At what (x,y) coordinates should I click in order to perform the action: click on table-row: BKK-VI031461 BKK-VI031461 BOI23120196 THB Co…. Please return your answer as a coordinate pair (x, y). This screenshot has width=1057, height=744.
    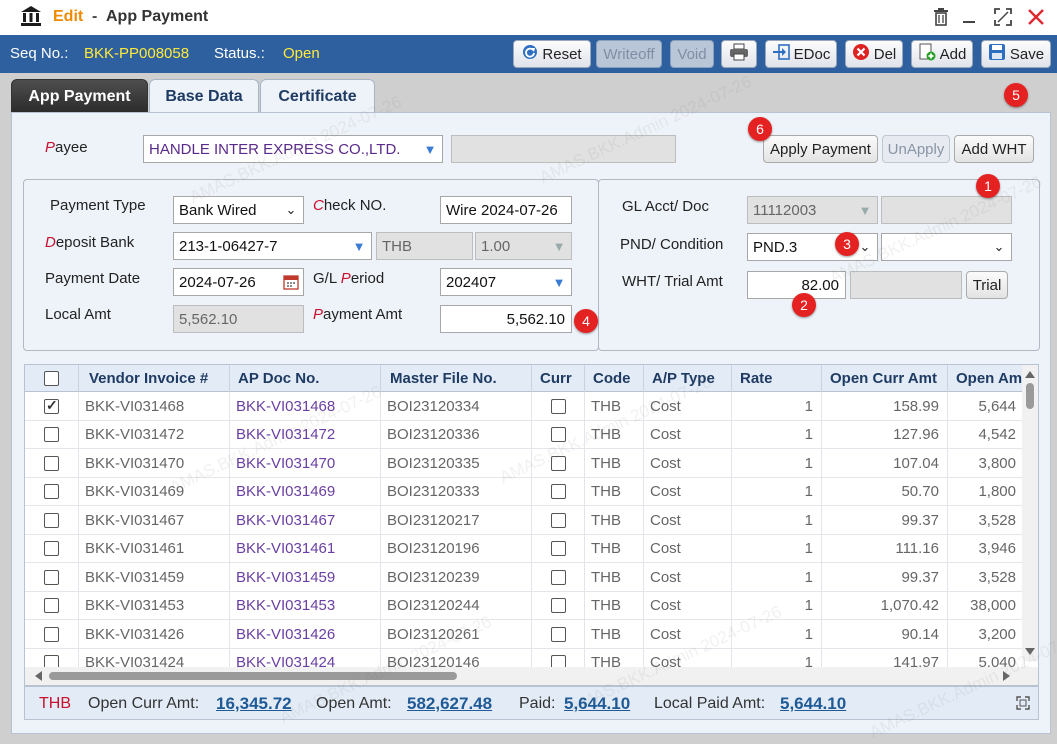
    Looking at the image, I should click on (525, 548).